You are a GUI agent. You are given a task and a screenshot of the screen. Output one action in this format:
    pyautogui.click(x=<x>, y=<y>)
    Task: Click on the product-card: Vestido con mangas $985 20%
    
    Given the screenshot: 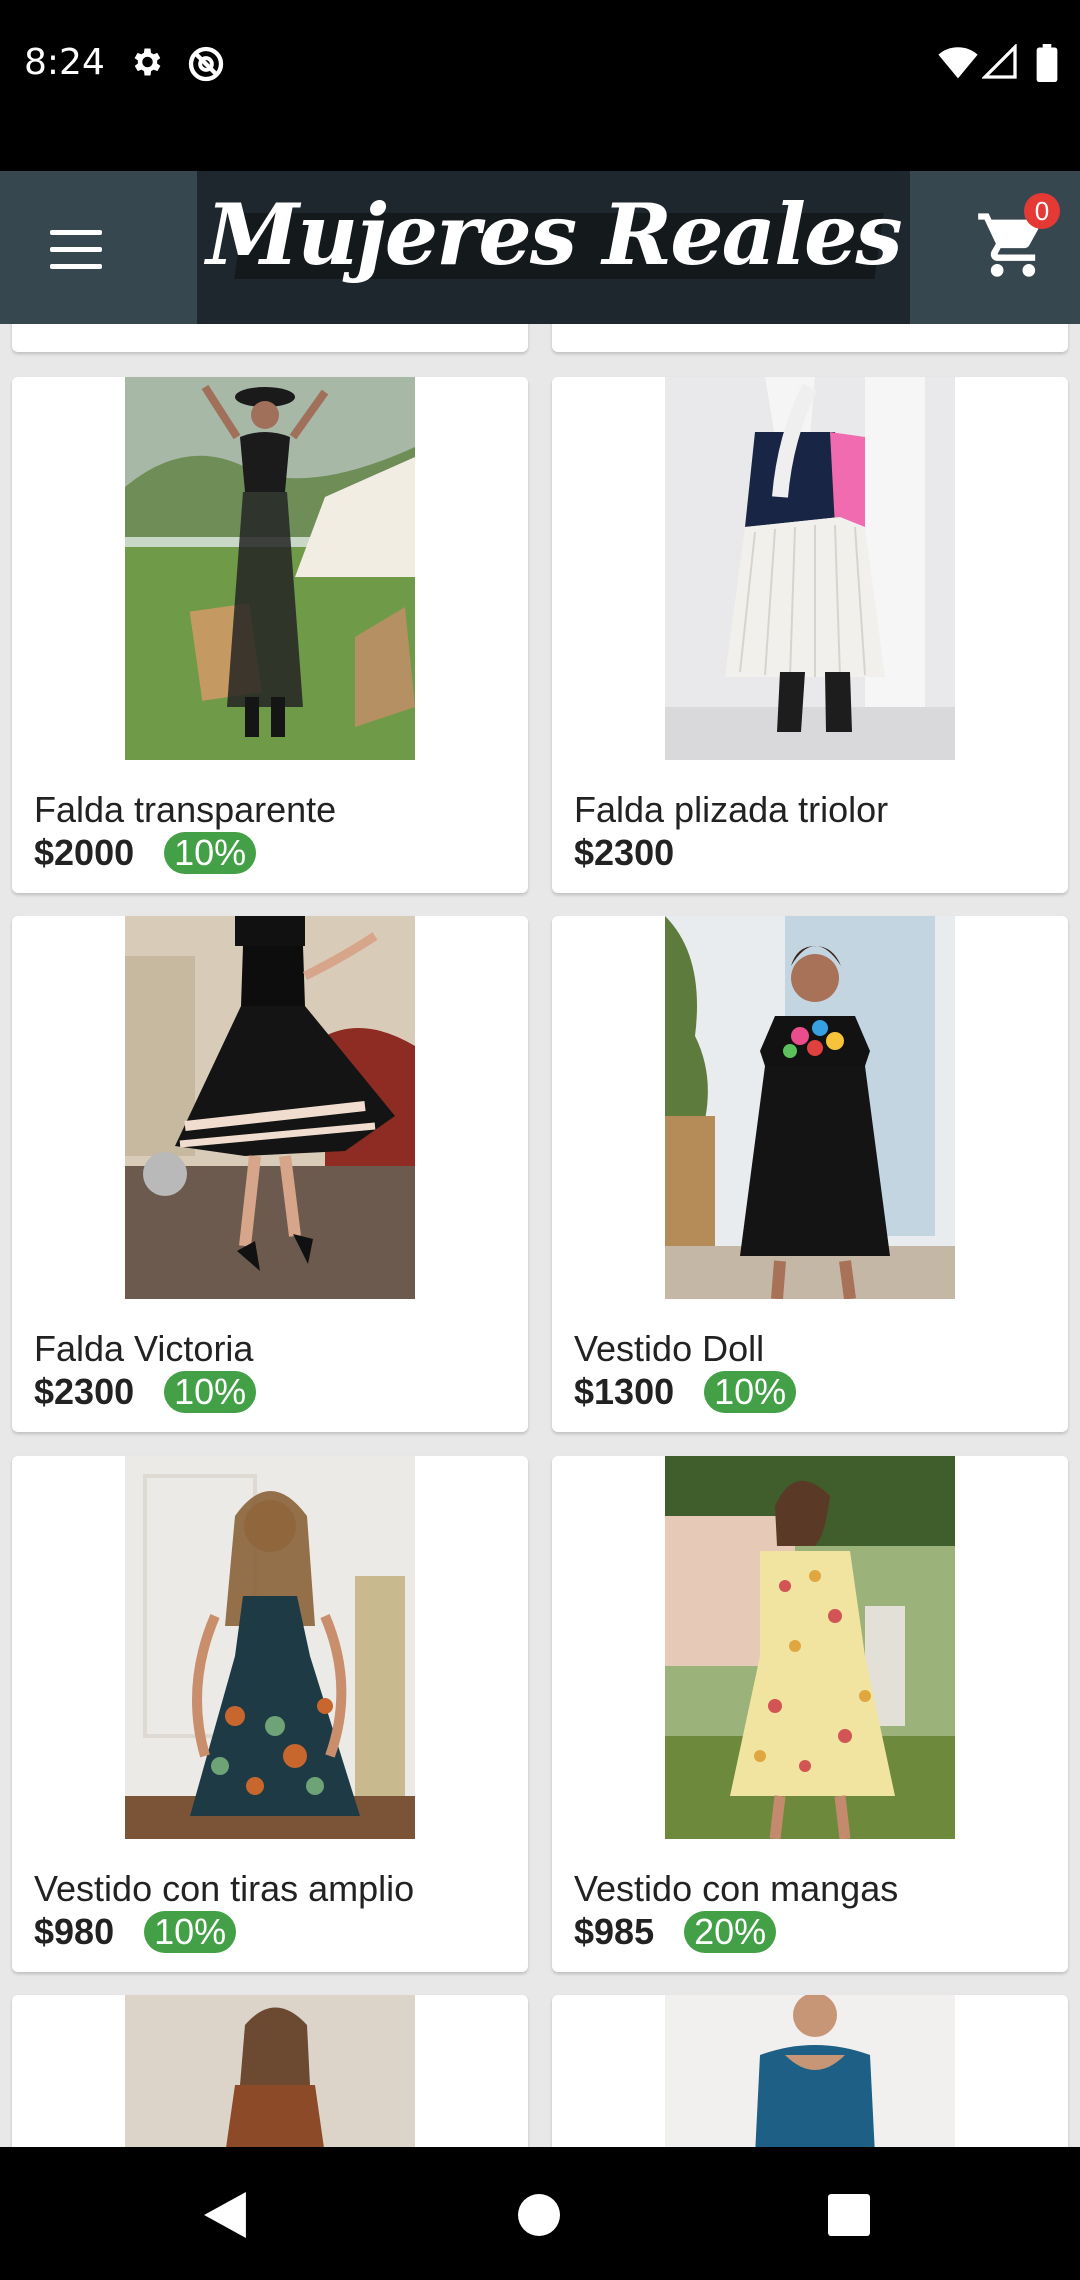 What is the action you would take?
    pyautogui.click(x=810, y=1714)
    